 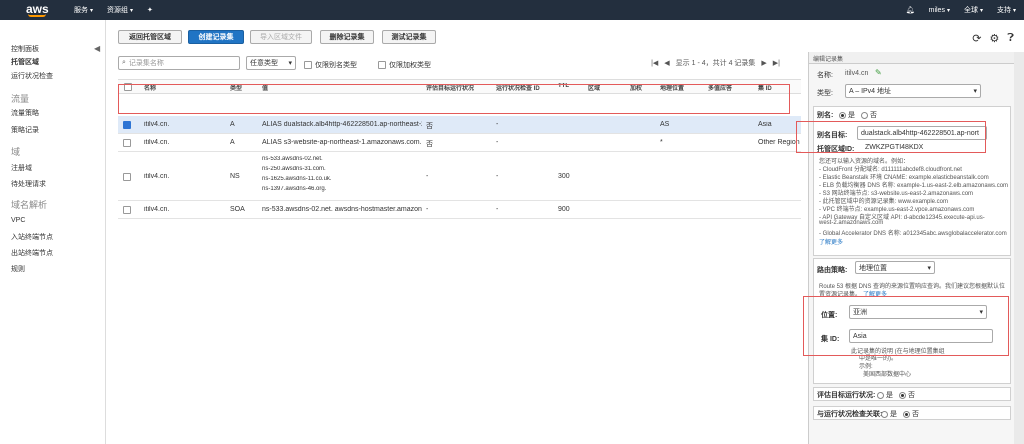 I want to click on routing-learn-more-link: 了解更多, so click(x=875, y=293).